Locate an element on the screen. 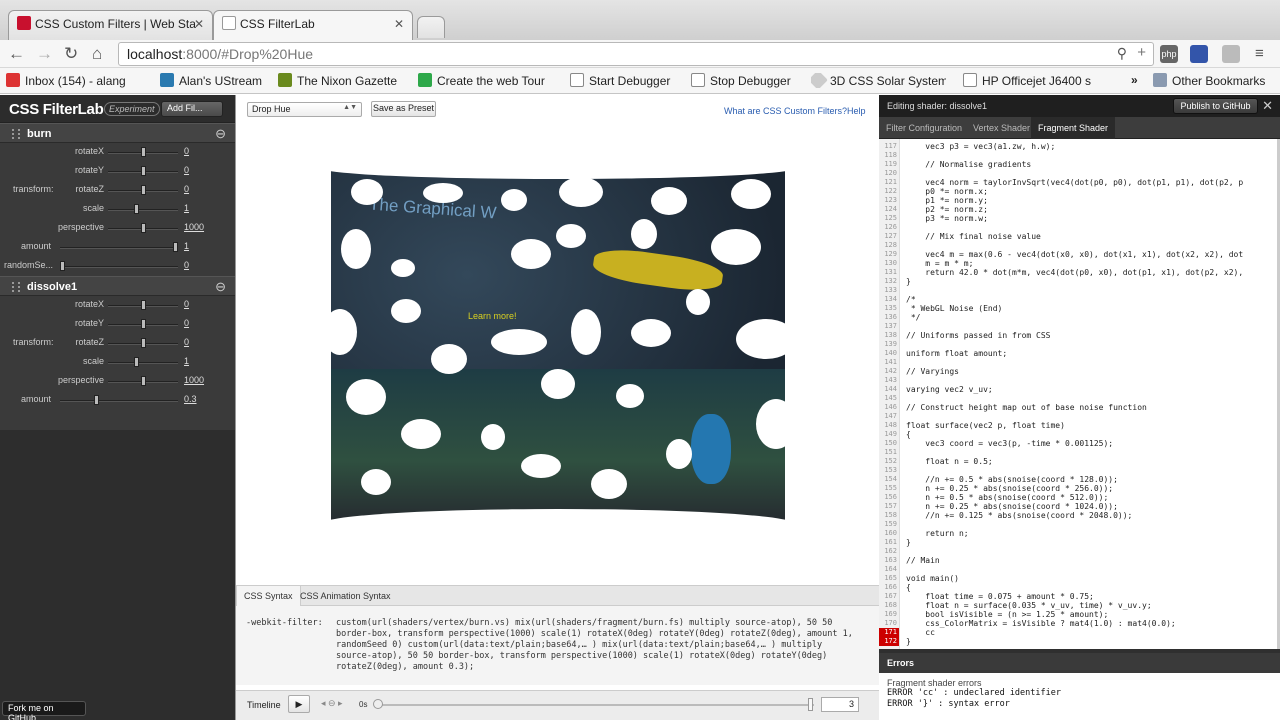 The width and height of the screenshot is (1280, 723). blue-character is located at coordinates (711, 449).